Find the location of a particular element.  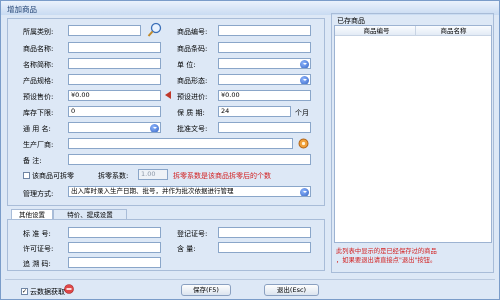

license-input is located at coordinates (114, 247).